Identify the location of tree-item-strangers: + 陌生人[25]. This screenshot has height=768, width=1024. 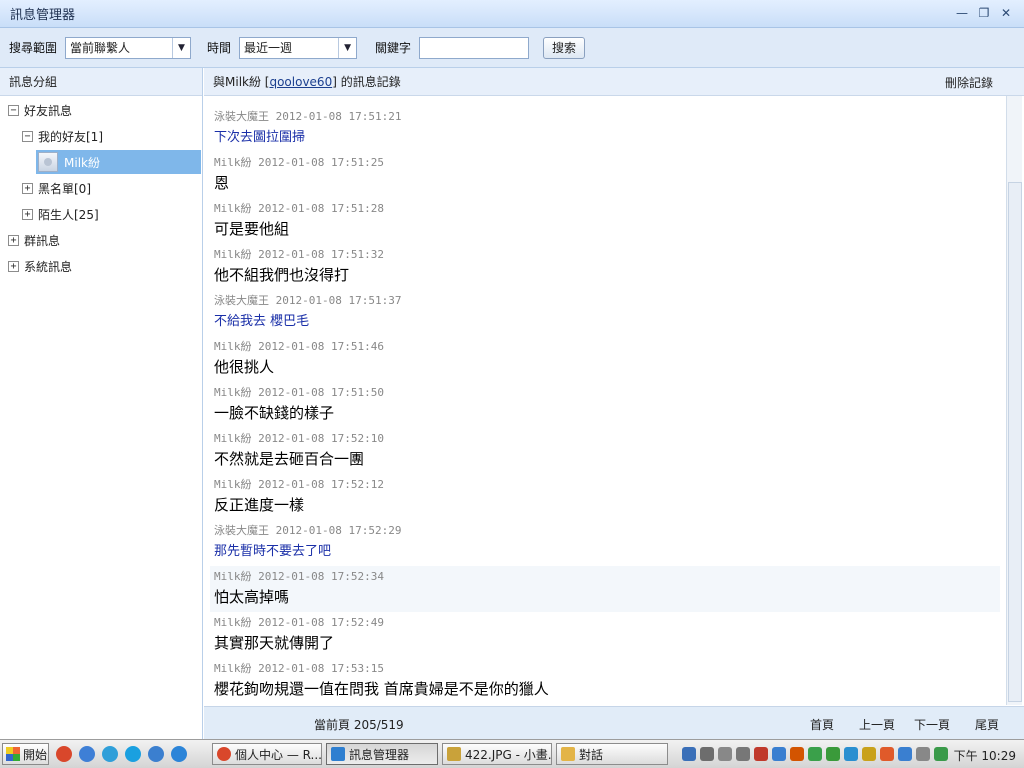
(60, 214).